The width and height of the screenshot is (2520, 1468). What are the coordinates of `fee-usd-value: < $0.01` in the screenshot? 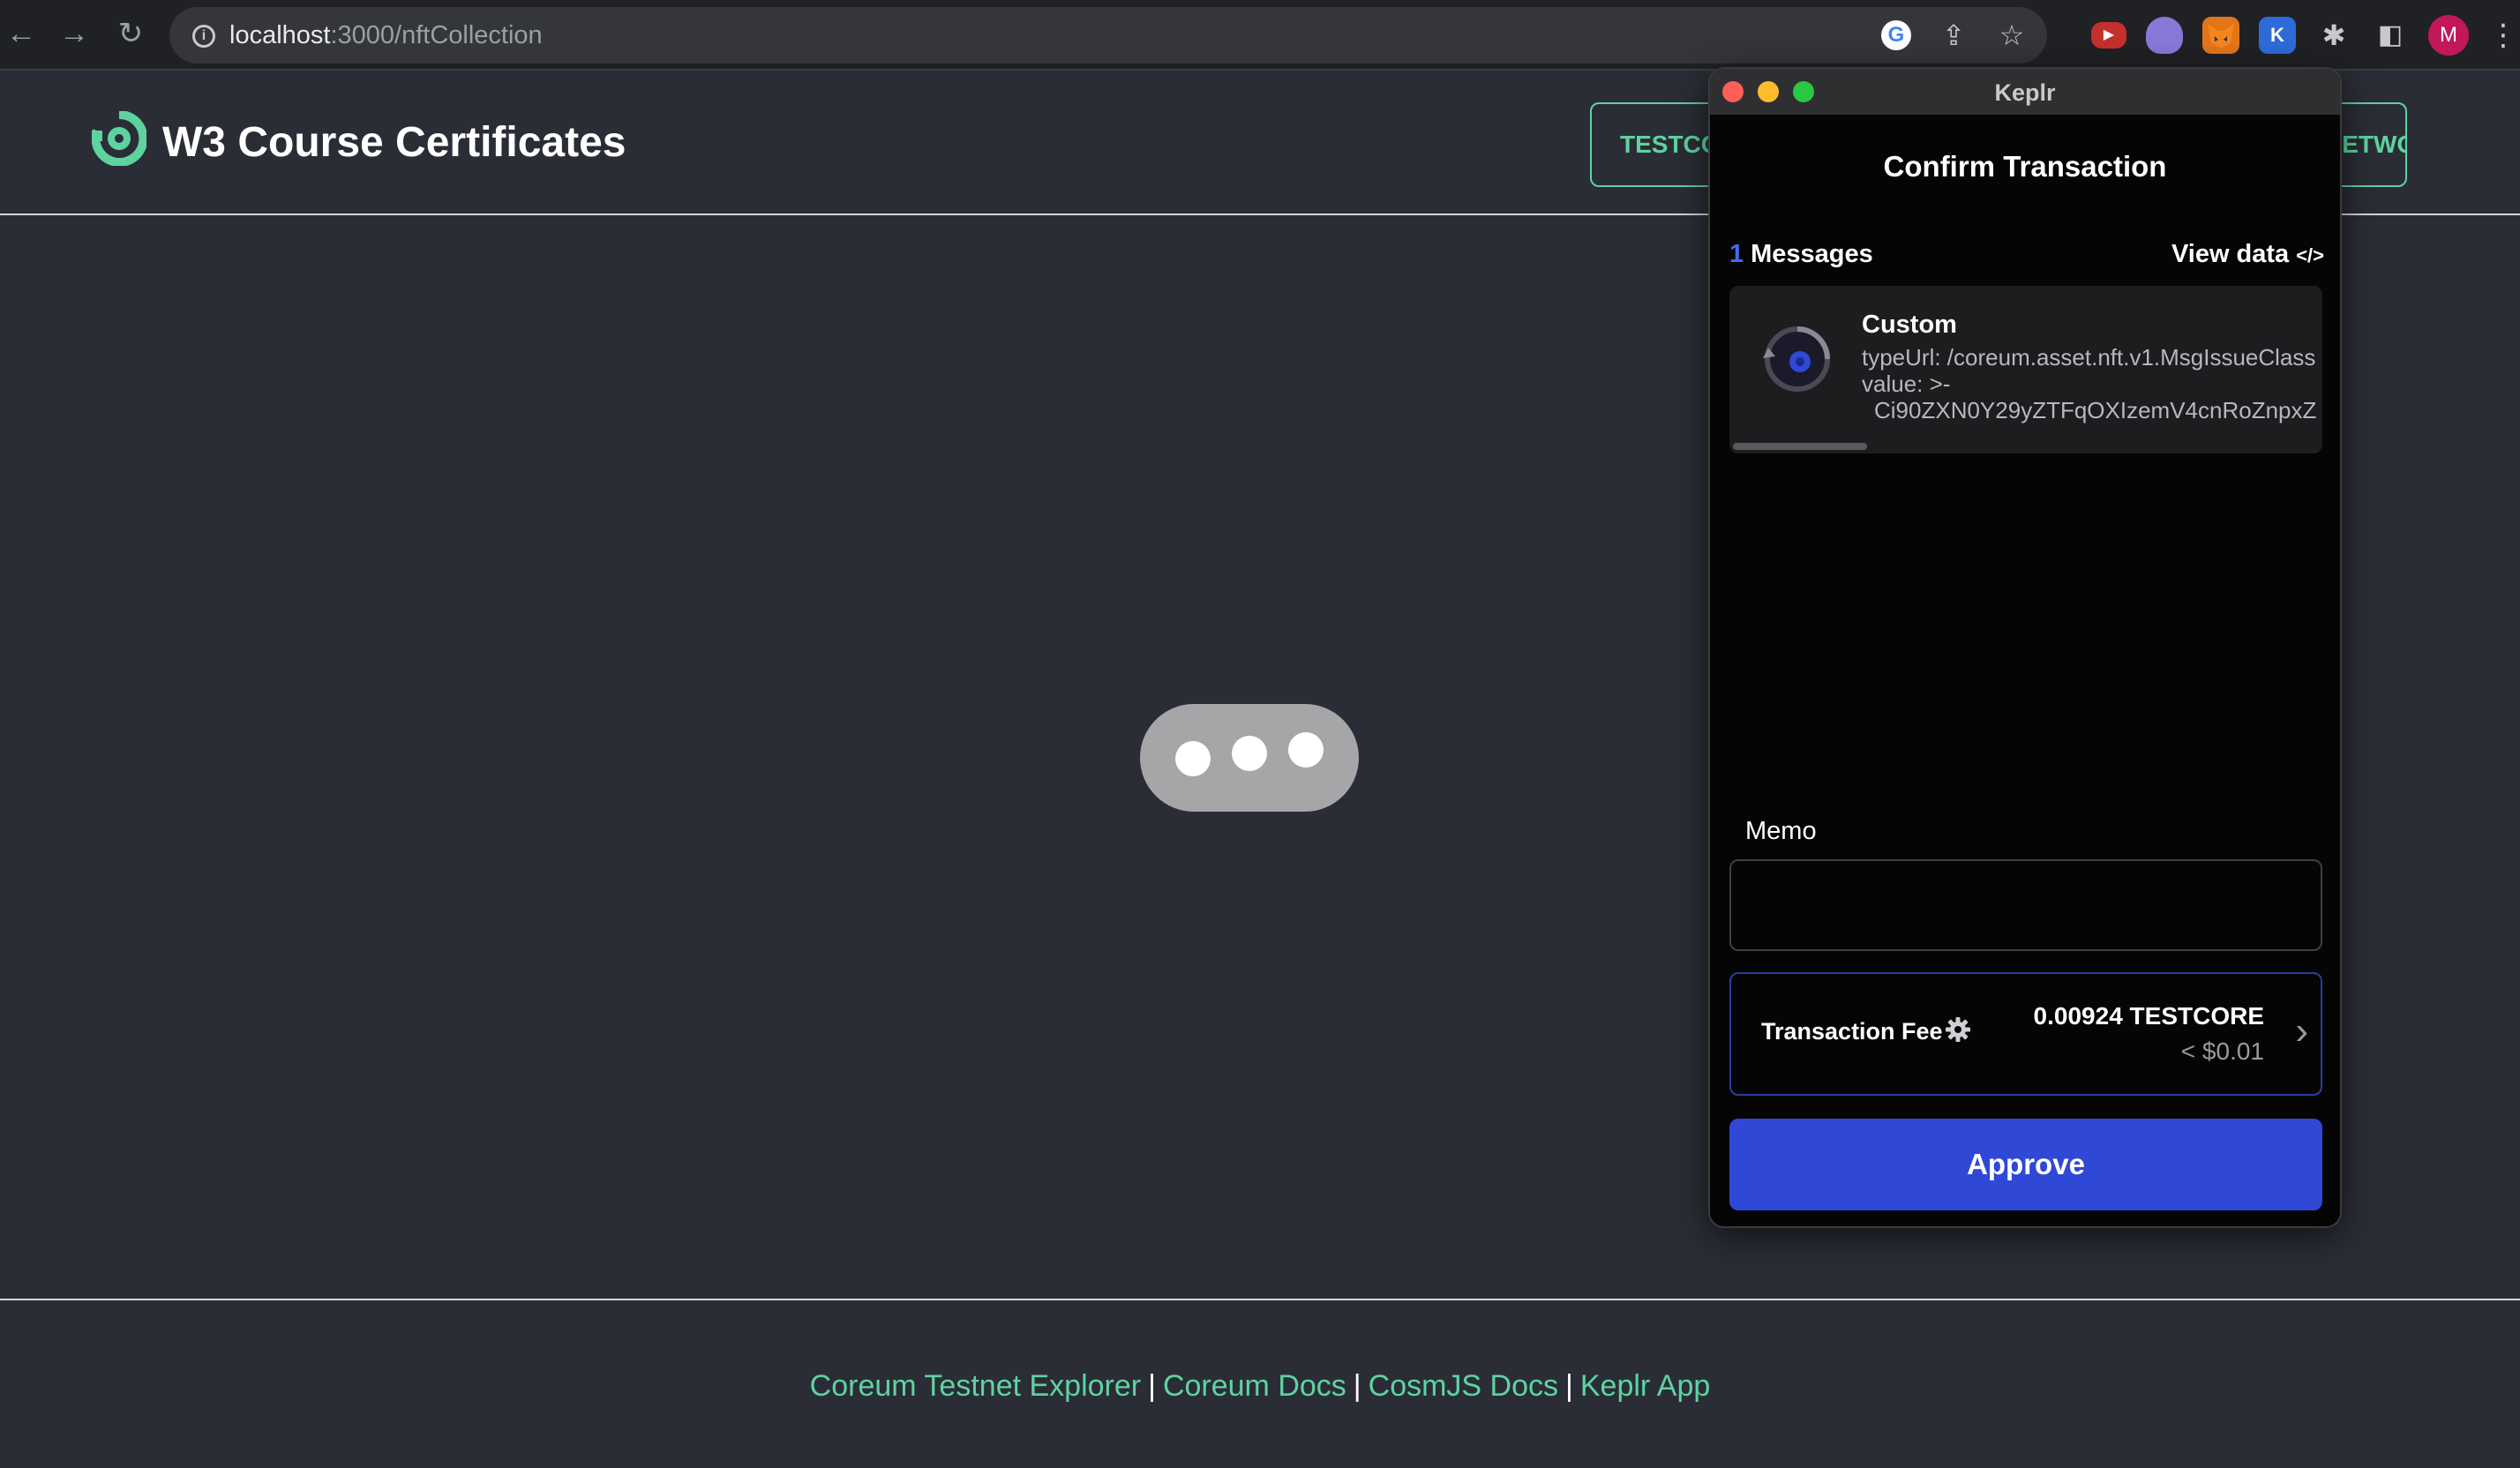 It's located at (2222, 1051).